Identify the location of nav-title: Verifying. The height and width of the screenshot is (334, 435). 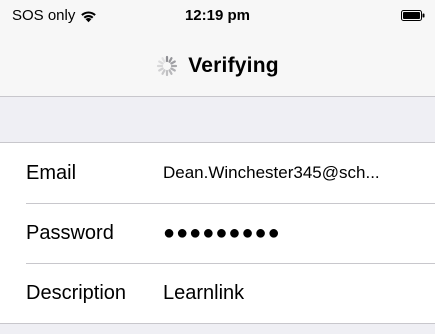
(233, 65).